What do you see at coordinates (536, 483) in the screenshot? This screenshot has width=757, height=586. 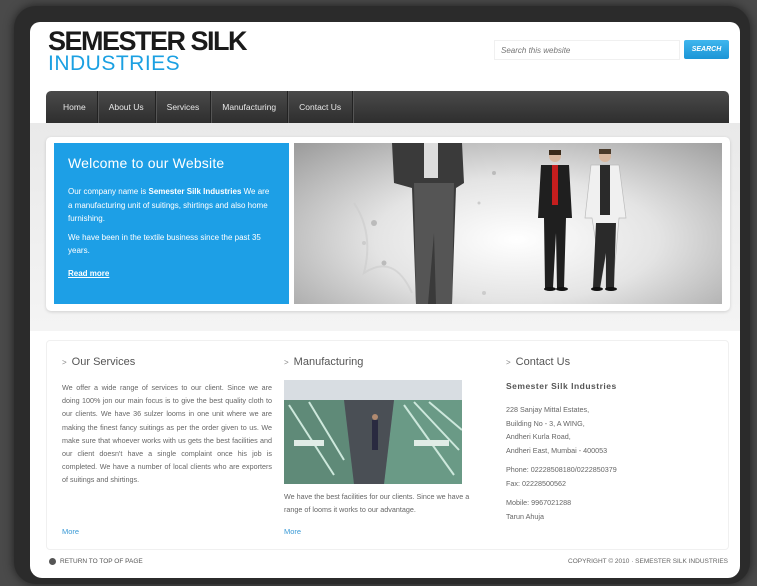 I see `contact-fax: Fax: 02228500562` at bounding box center [536, 483].